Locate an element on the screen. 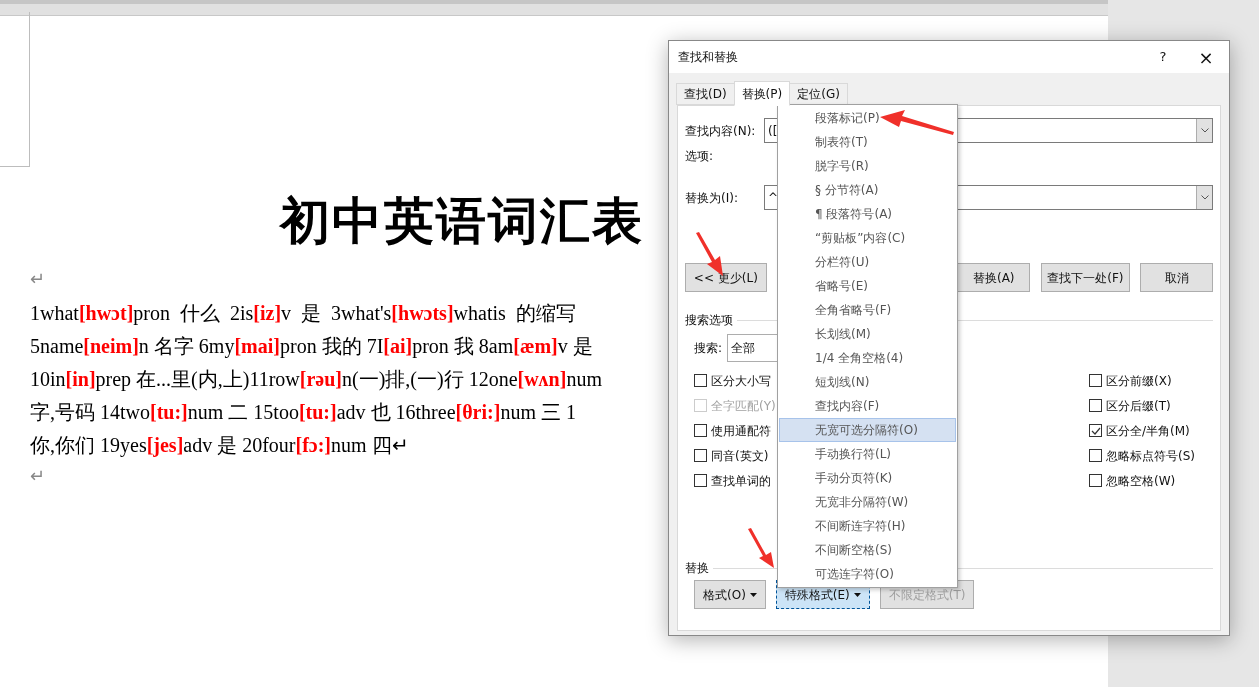 Image resolution: width=1259 pixels, height=687 pixels. less-button: << 更少(L) is located at coordinates (726, 277).